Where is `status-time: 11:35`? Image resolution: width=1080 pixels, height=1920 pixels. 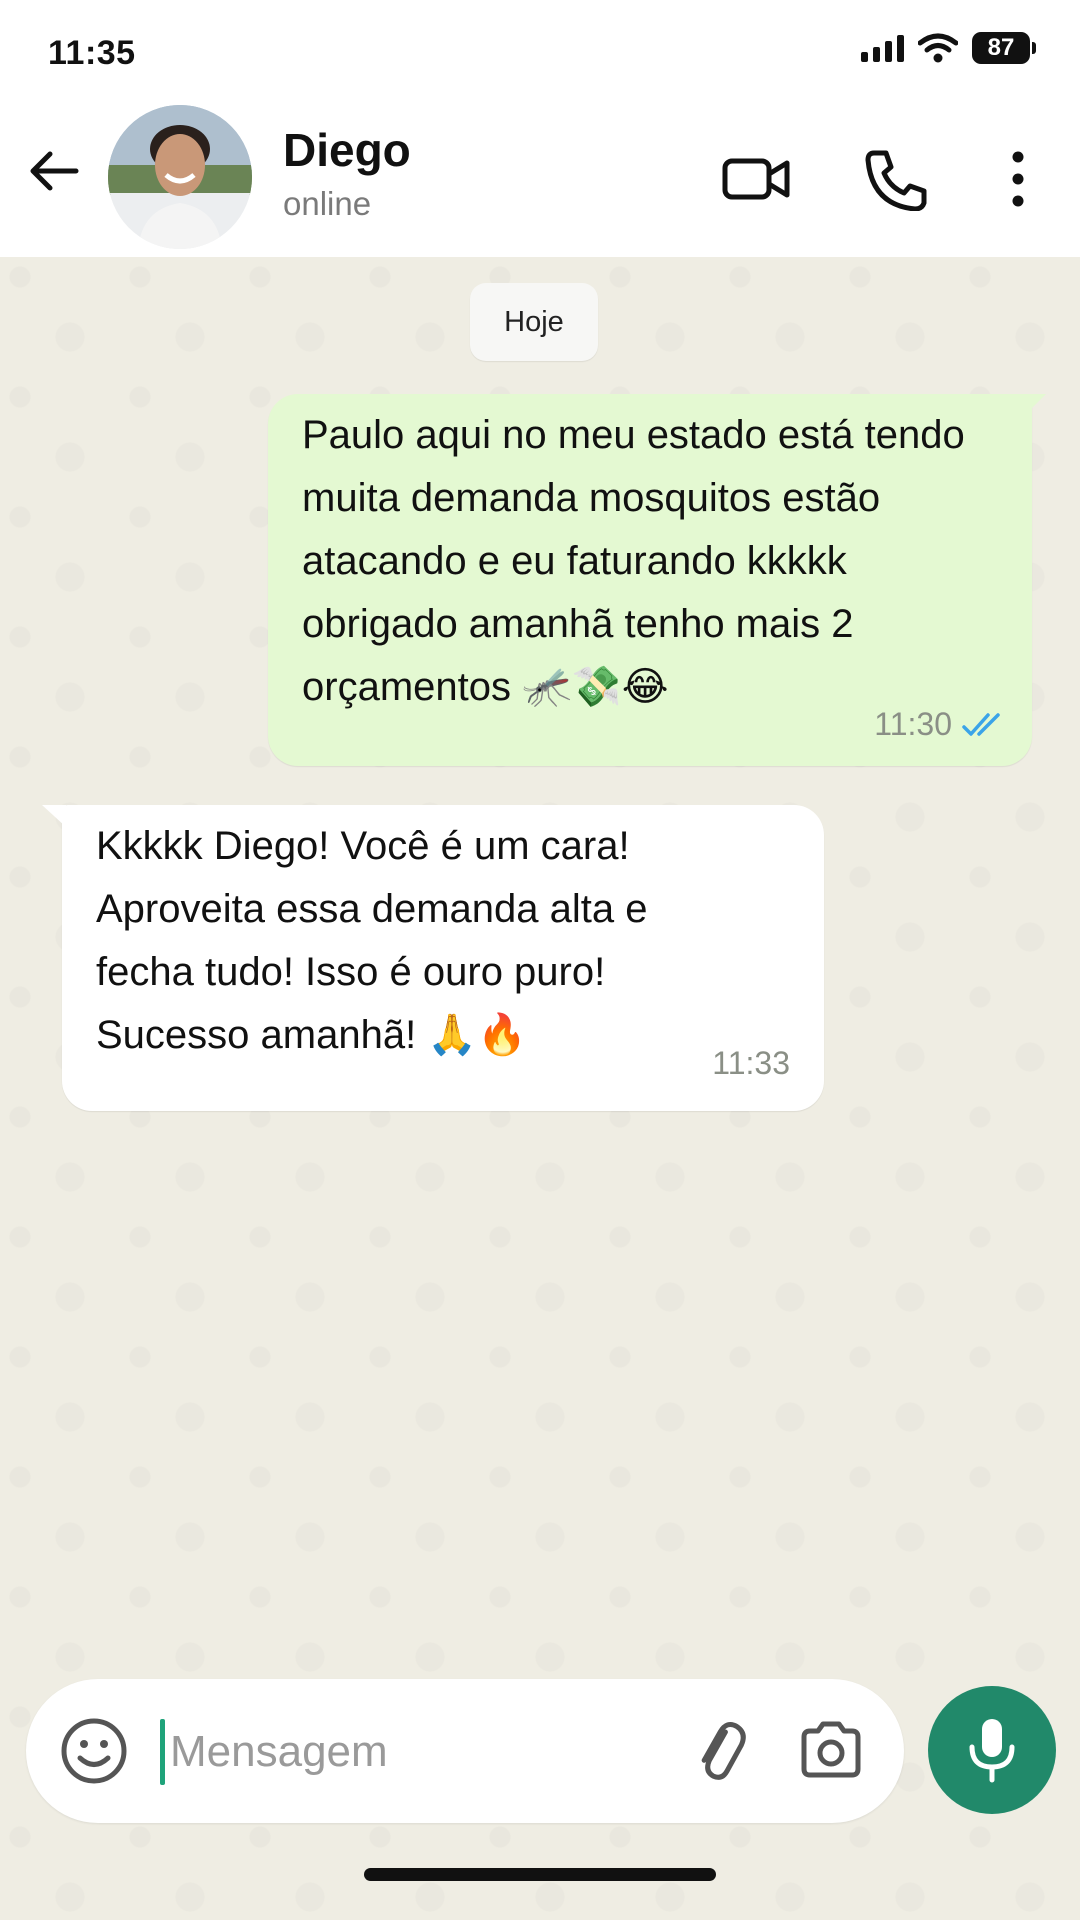
status-time: 11:35 is located at coordinates (92, 53).